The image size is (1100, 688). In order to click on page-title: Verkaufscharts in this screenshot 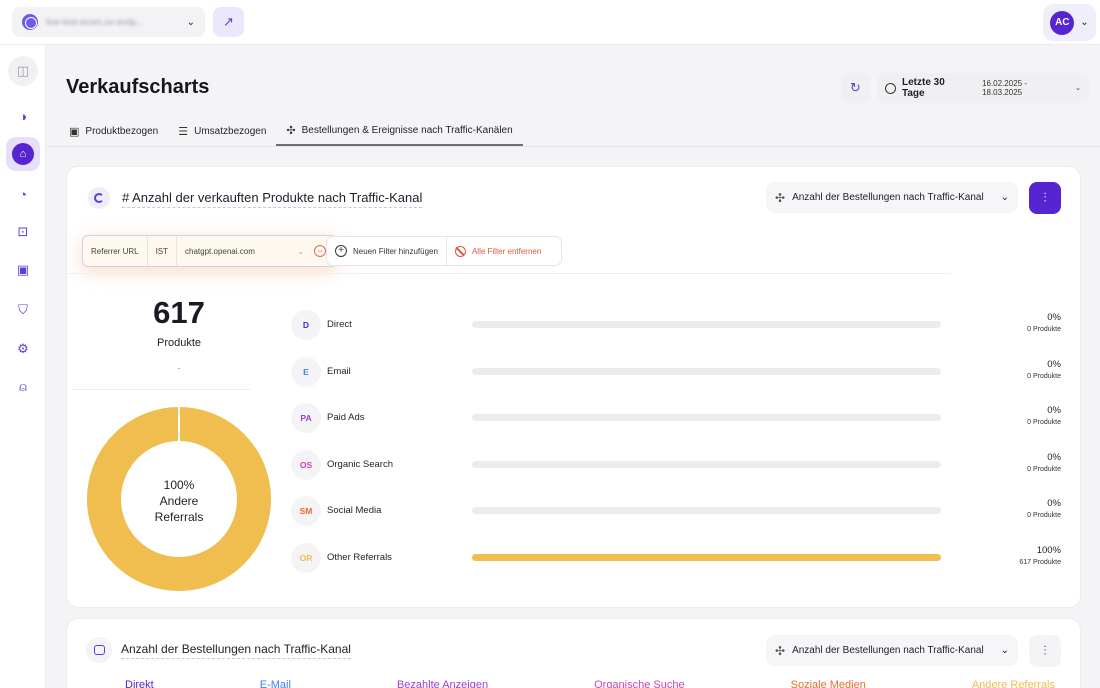, I will do `click(138, 87)`.